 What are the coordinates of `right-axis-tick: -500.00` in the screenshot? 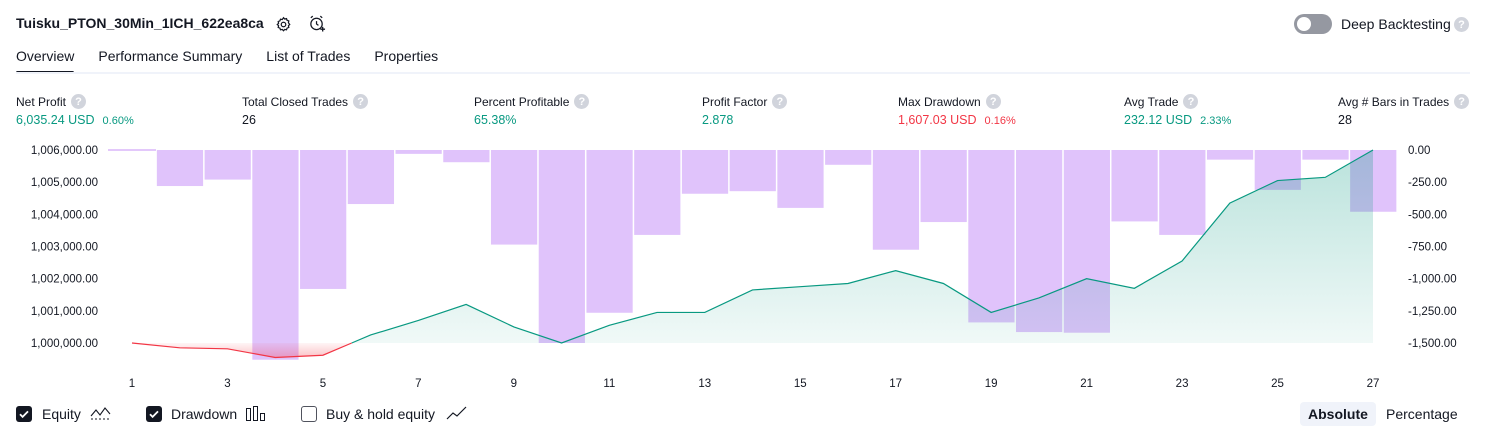 It's located at (1427, 215).